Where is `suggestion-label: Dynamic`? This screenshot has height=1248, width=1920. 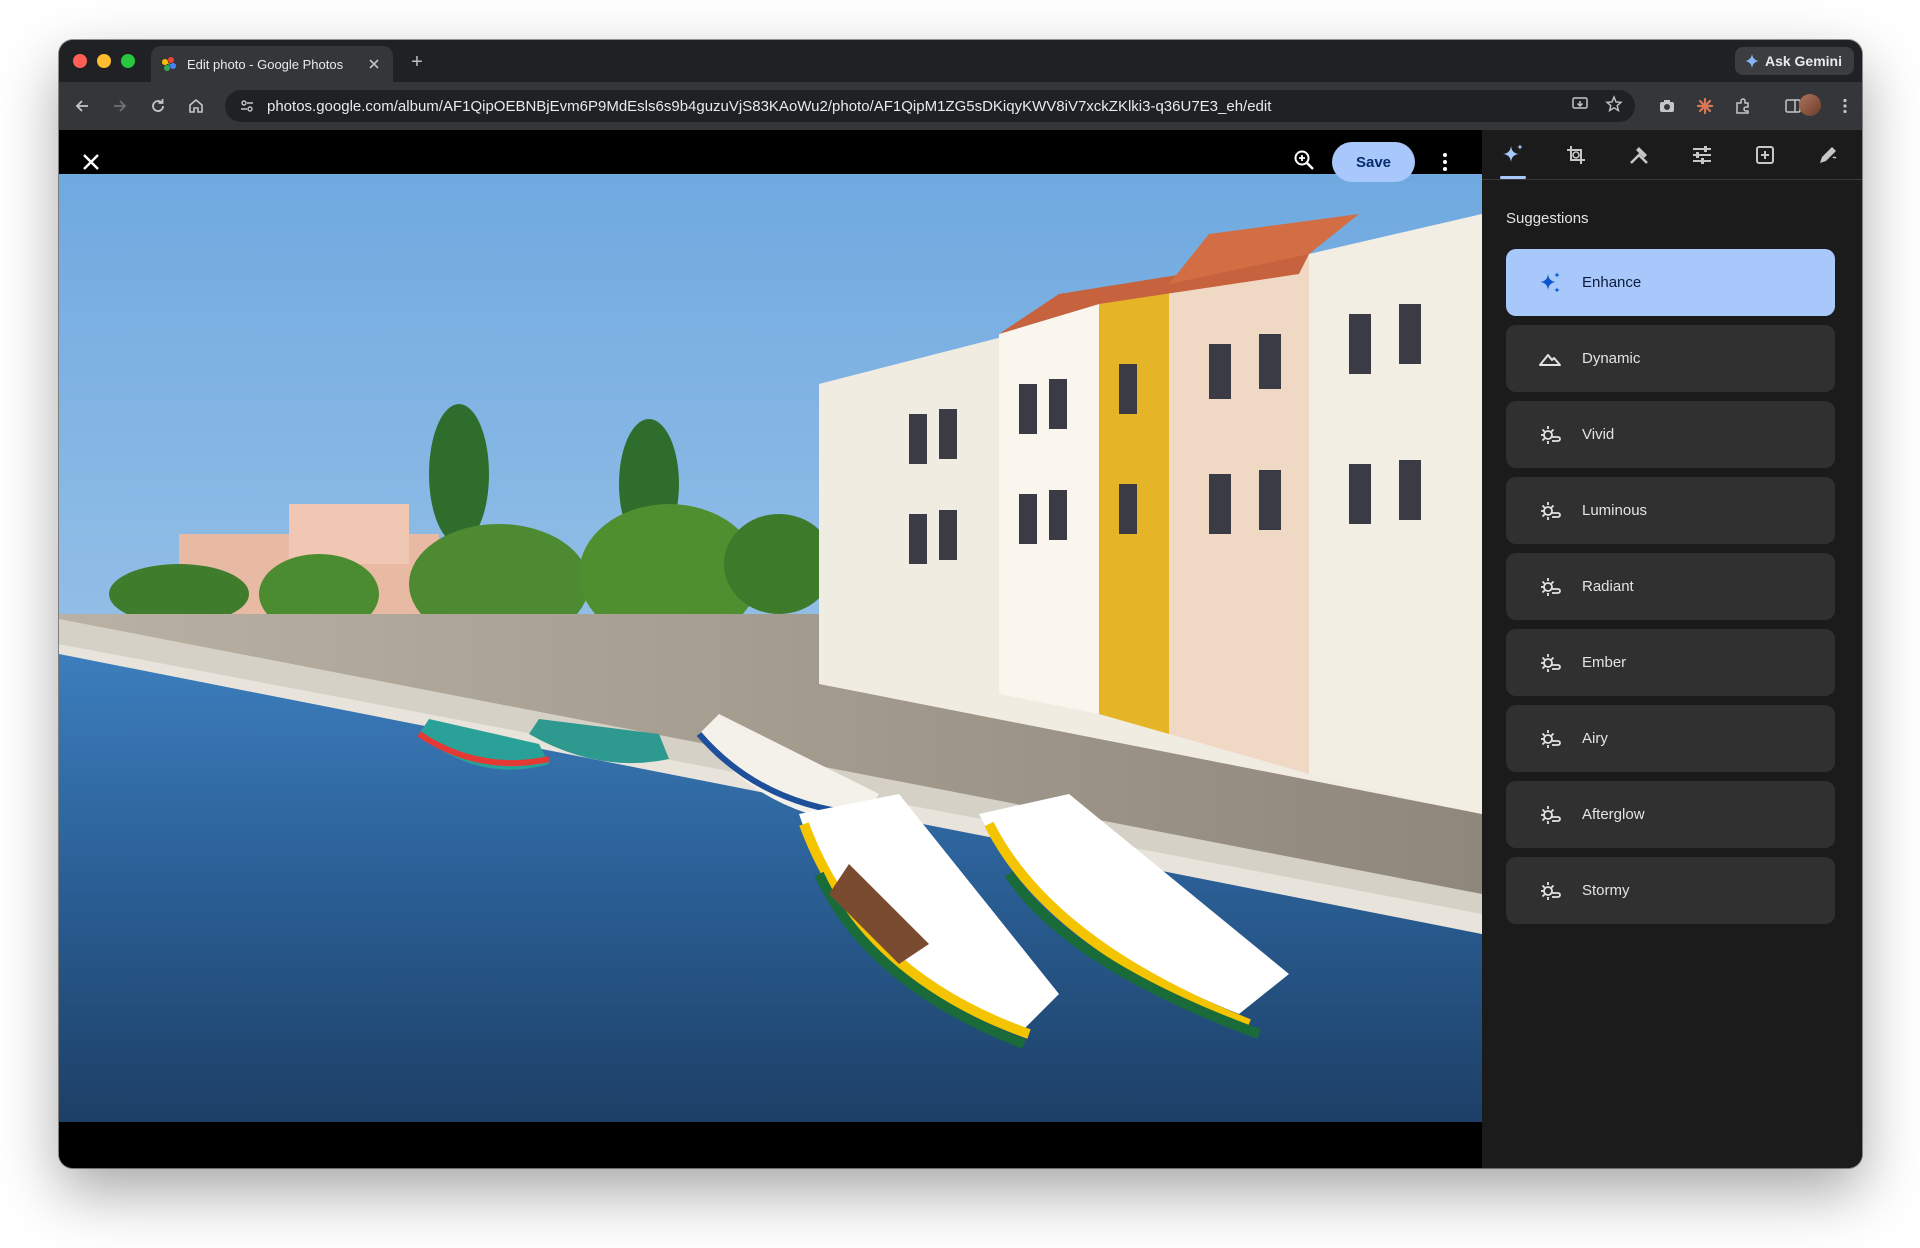 suggestion-label: Dynamic is located at coordinates (1611, 358).